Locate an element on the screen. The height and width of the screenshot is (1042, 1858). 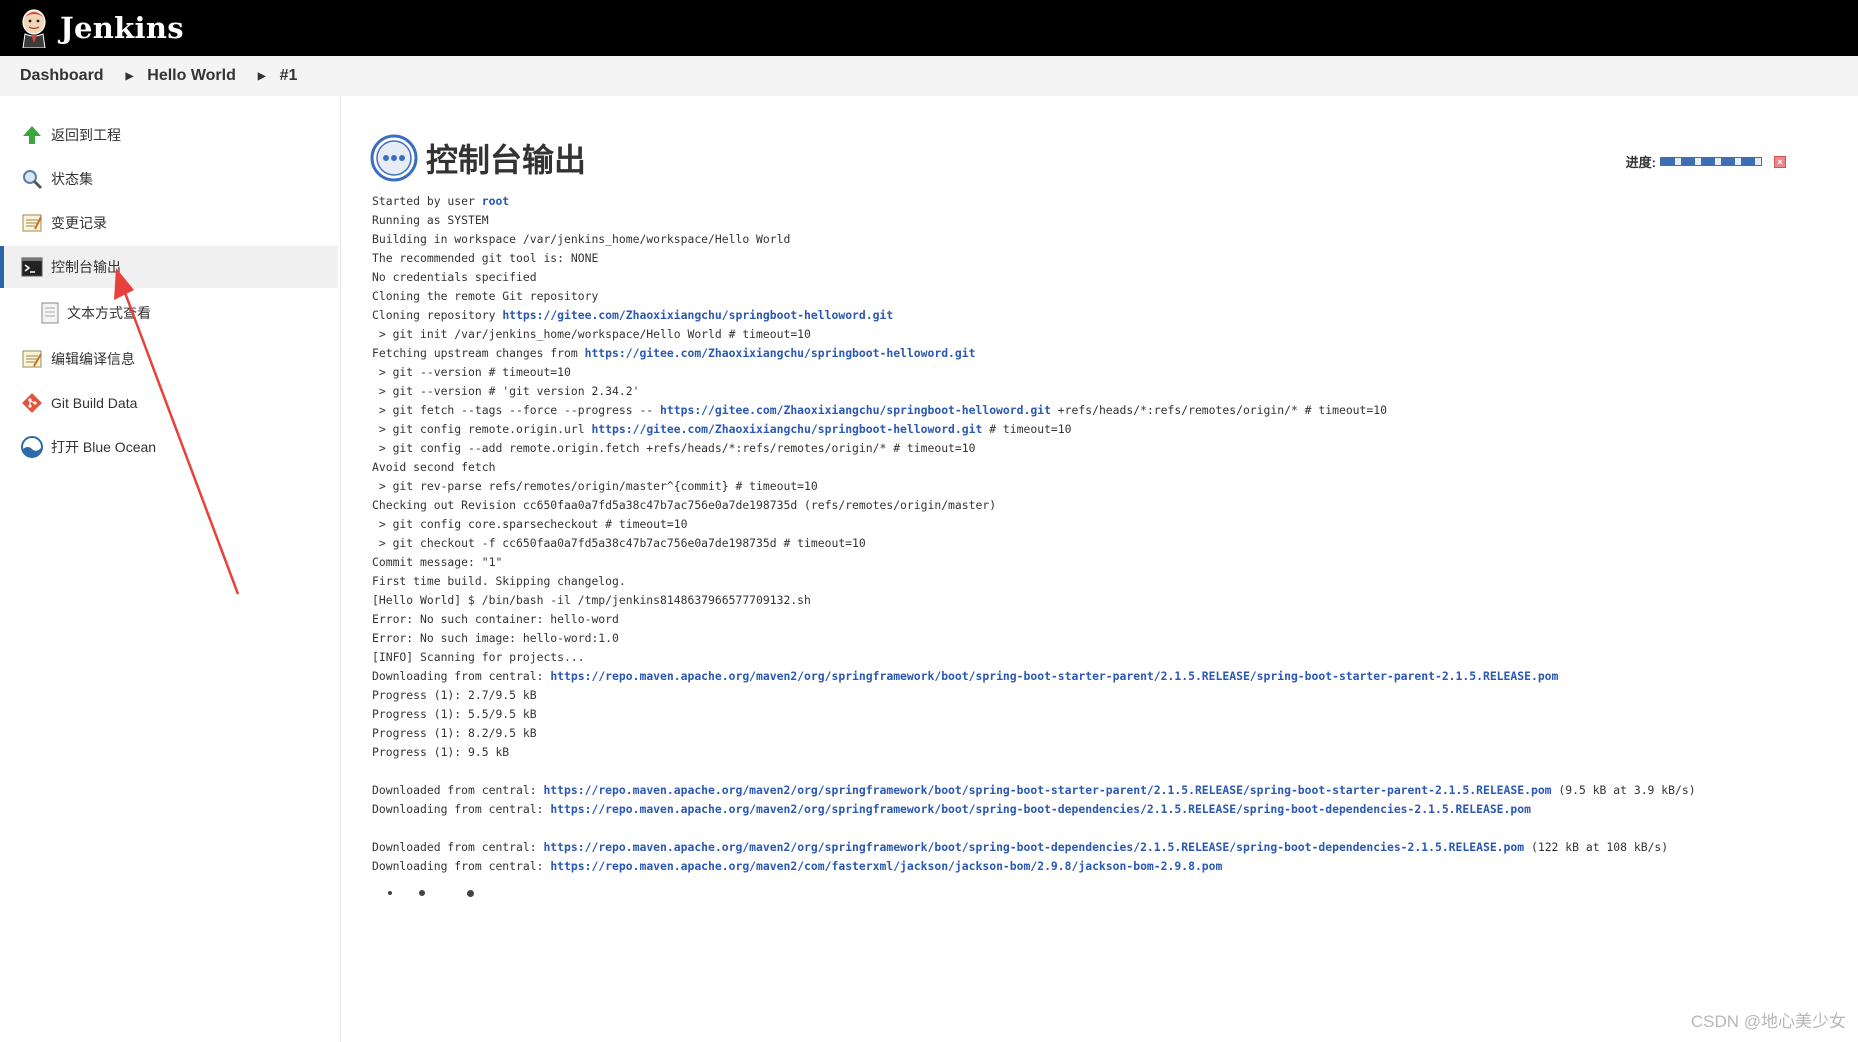
console-text: Progress (1): 2.7/9.5 kB is located at coordinates (454, 695).